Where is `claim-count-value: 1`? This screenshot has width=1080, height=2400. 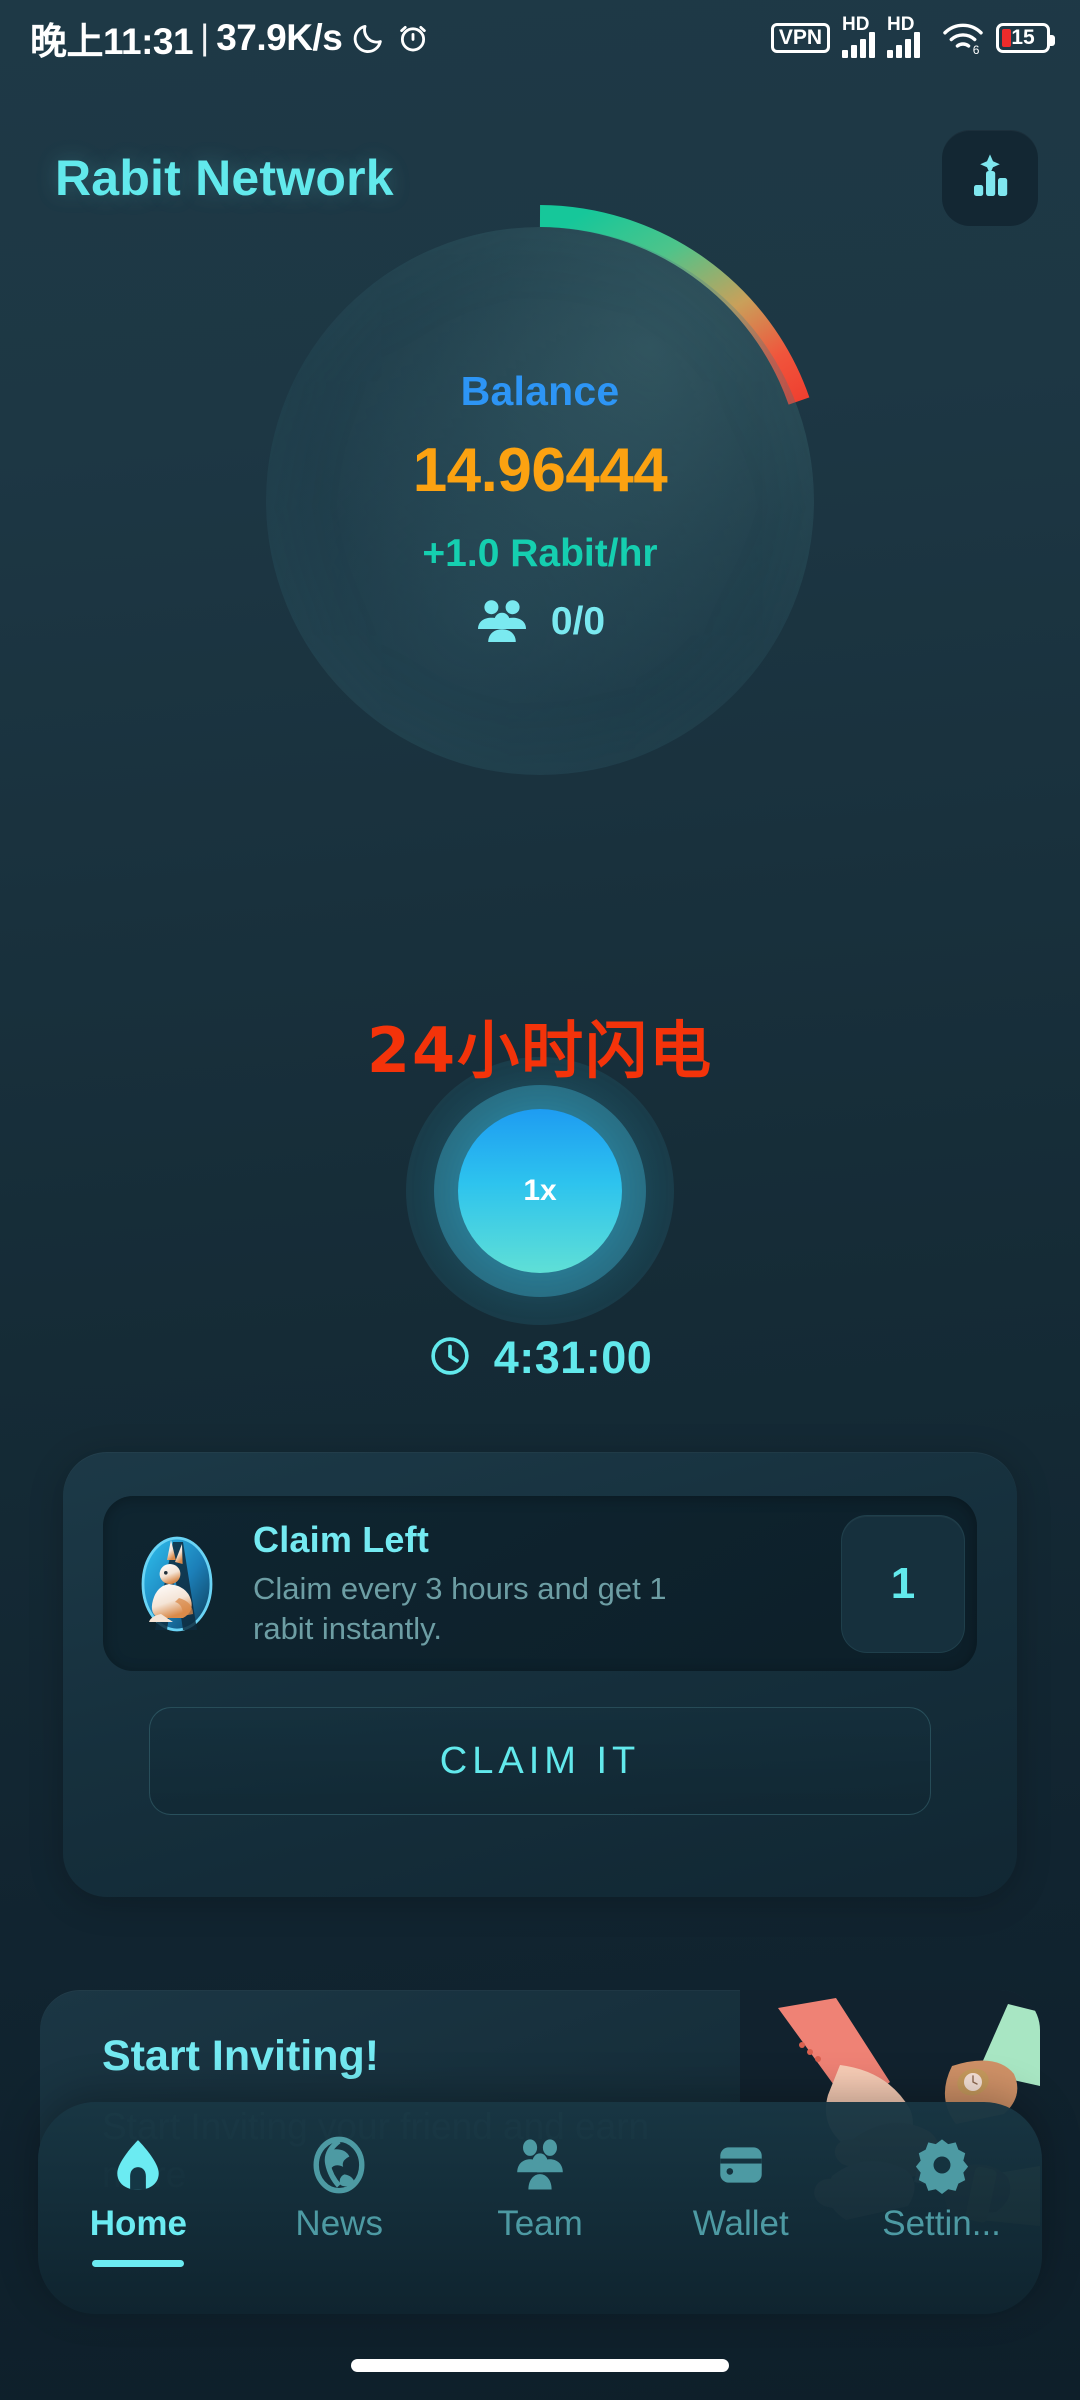 claim-count-value: 1 is located at coordinates (903, 1583).